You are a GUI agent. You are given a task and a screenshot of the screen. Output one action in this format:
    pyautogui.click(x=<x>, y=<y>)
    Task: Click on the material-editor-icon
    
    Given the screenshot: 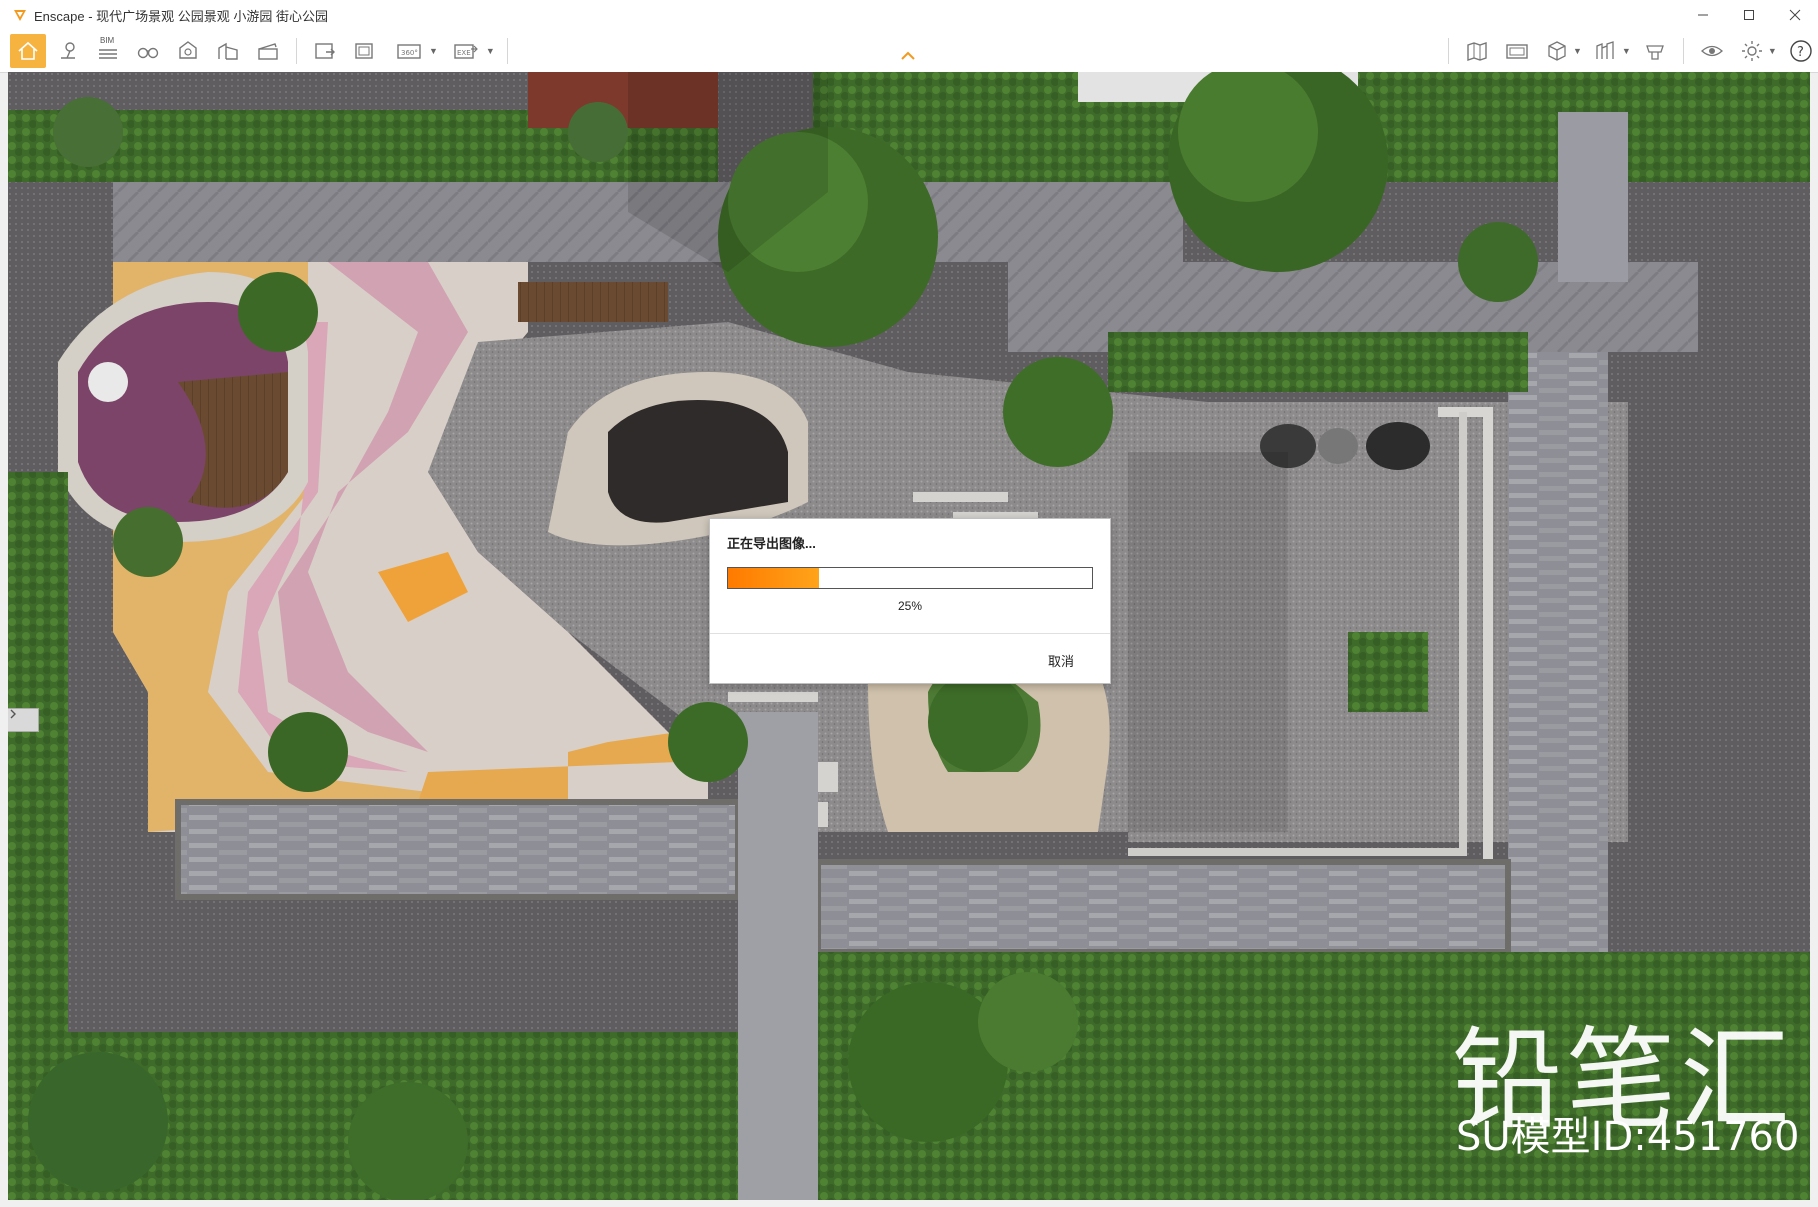 What is the action you would take?
    pyautogui.click(x=1654, y=52)
    